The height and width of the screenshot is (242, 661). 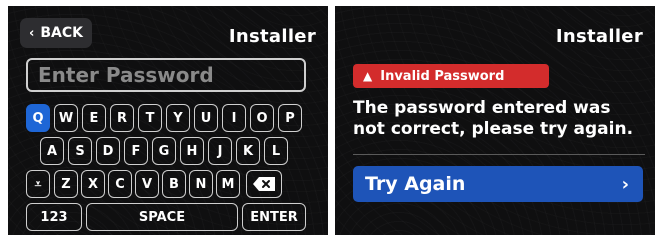 I want to click on key-label: J, so click(x=220, y=151).